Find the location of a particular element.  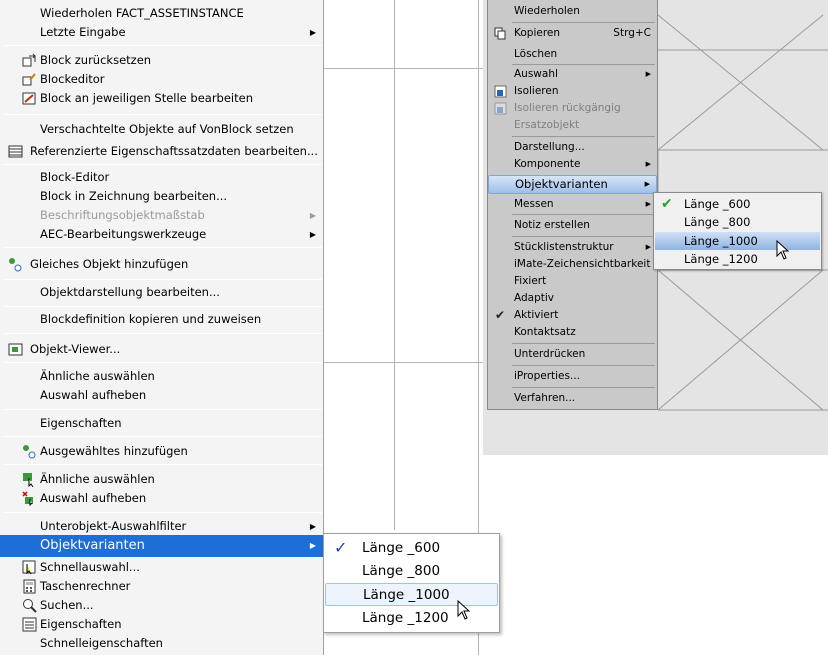

canvas-line is located at coordinates (403, 362).